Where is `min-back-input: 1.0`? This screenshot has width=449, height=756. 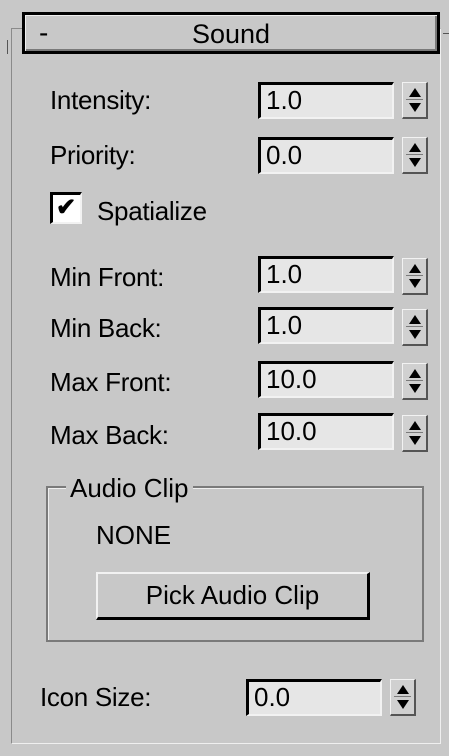
min-back-input: 1.0 is located at coordinates (326, 325).